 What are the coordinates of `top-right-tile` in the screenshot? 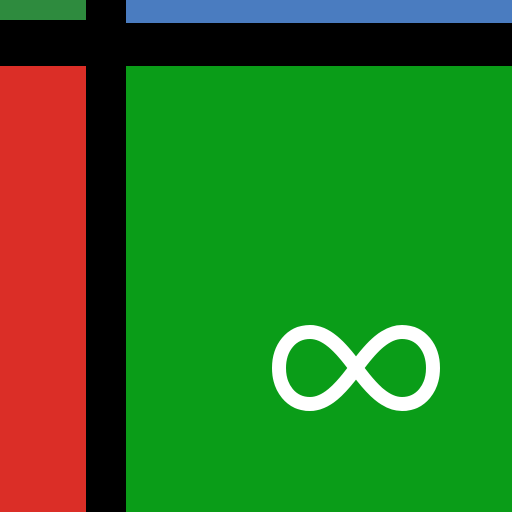 It's located at (319, 11).